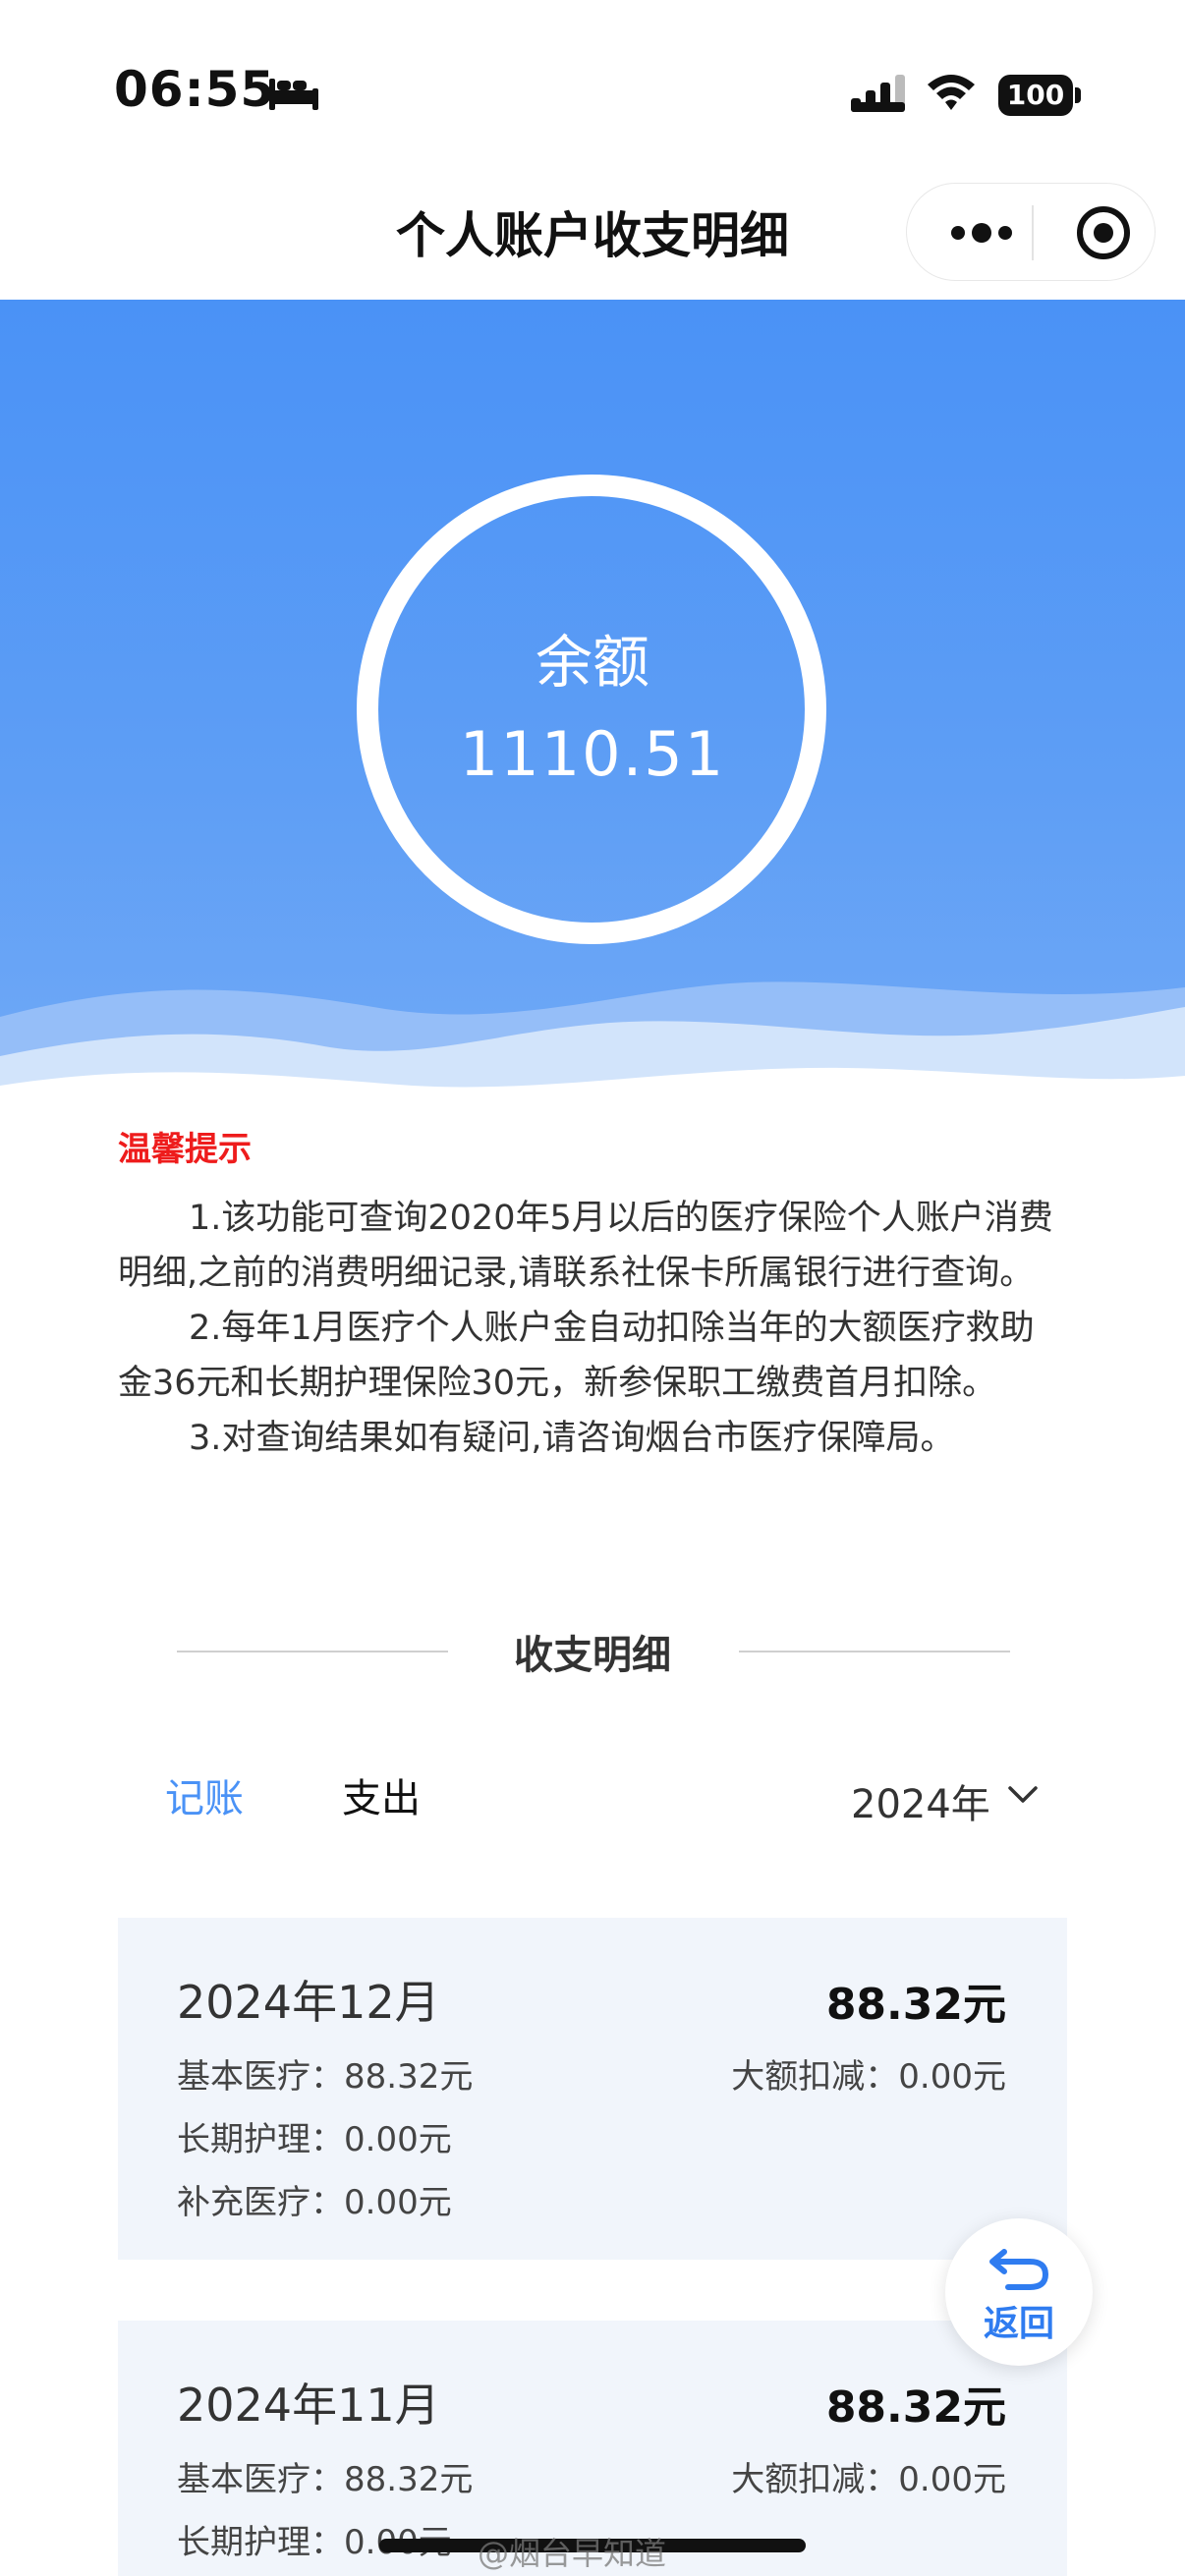 This screenshot has height=2576, width=1185. I want to click on tab-expense: 支出, so click(382, 1794).